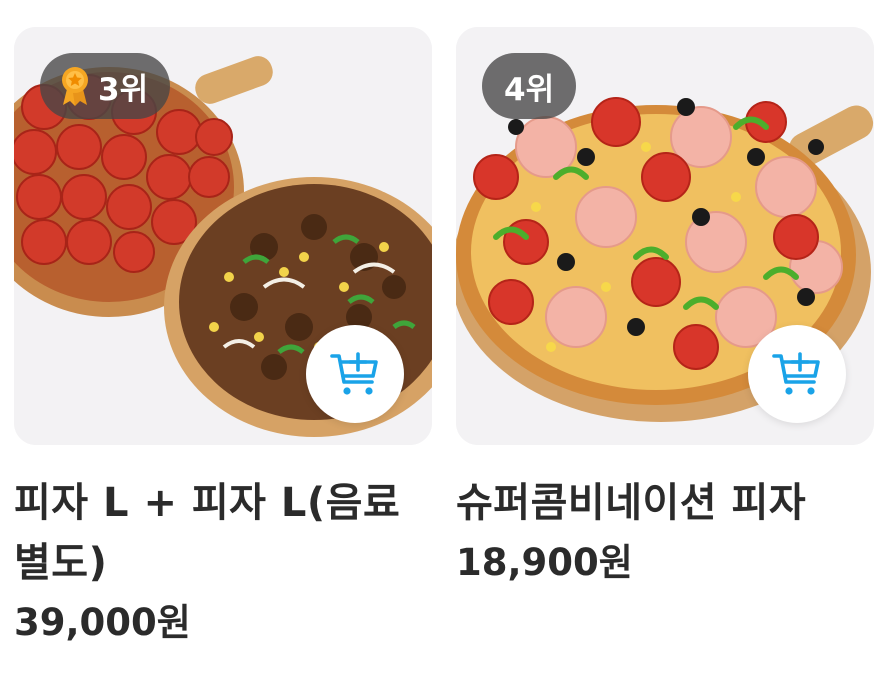  Describe the element at coordinates (75, 86) in the screenshot. I see `medal-icon` at that location.